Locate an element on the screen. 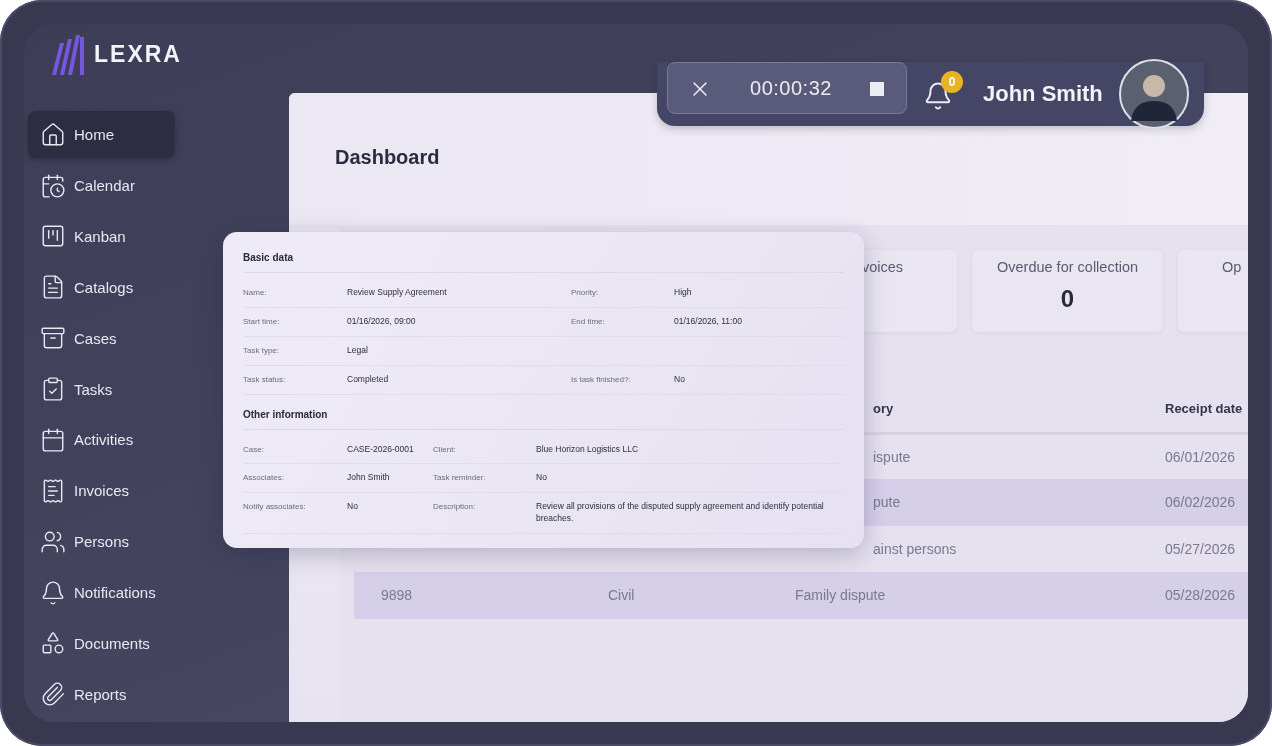 This screenshot has width=1272, height=746. nav-item: Reports is located at coordinates (101, 694).